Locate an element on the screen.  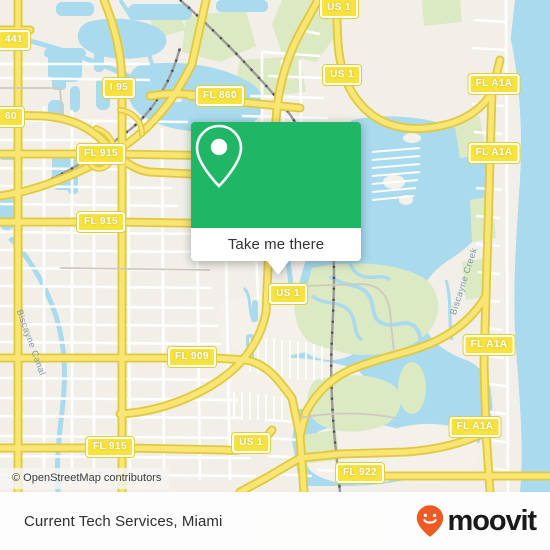
moovit-wordmark: moovit is located at coordinates (492, 520).